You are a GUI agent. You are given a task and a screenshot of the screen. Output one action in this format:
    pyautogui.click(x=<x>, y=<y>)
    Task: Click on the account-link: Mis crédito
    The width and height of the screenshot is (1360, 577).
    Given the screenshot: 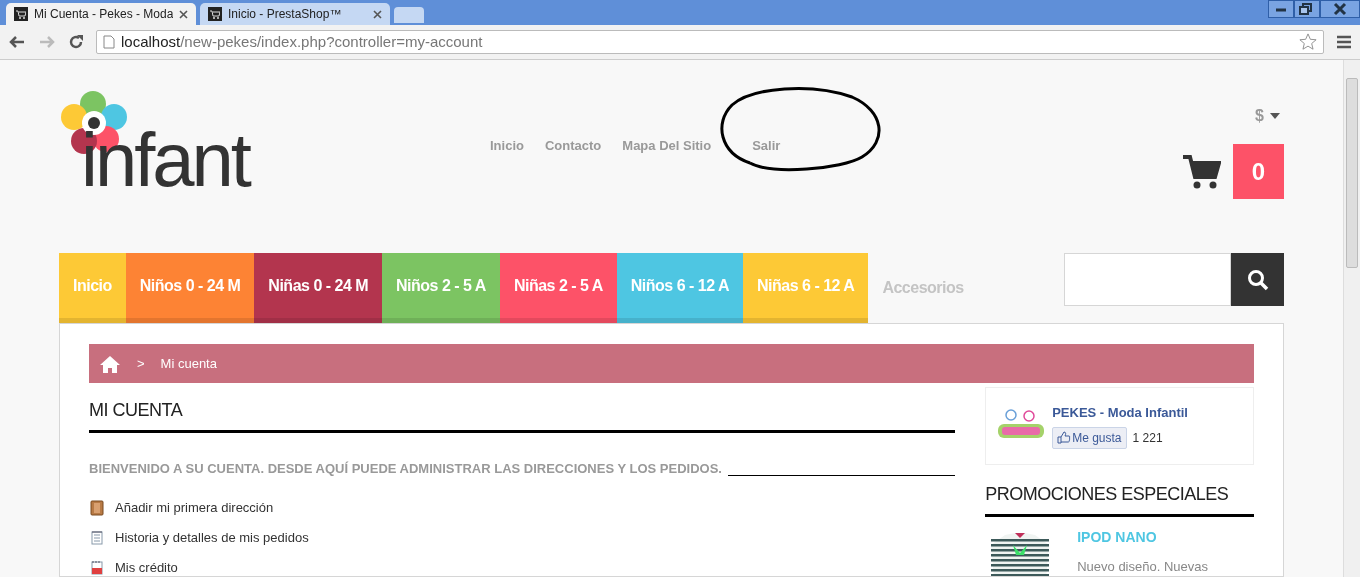 What is the action you would take?
    pyautogui.click(x=146, y=567)
    